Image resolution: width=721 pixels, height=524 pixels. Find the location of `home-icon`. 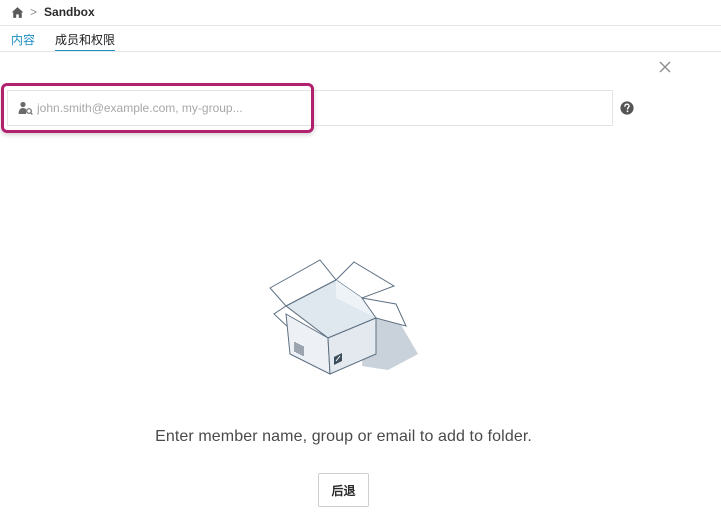

home-icon is located at coordinates (17, 12).